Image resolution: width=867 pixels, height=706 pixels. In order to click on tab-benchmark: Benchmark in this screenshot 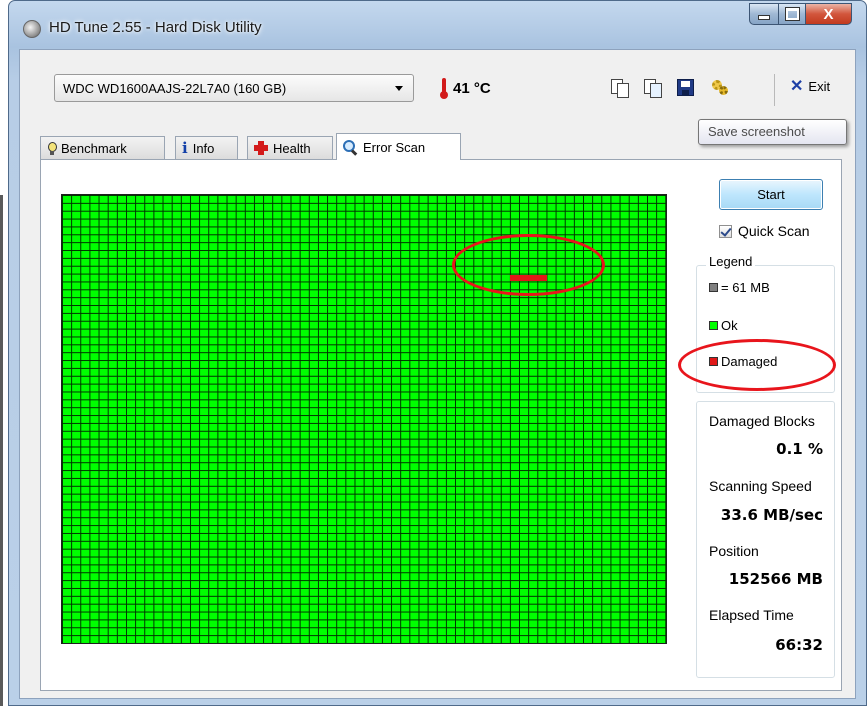, I will do `click(102, 147)`.